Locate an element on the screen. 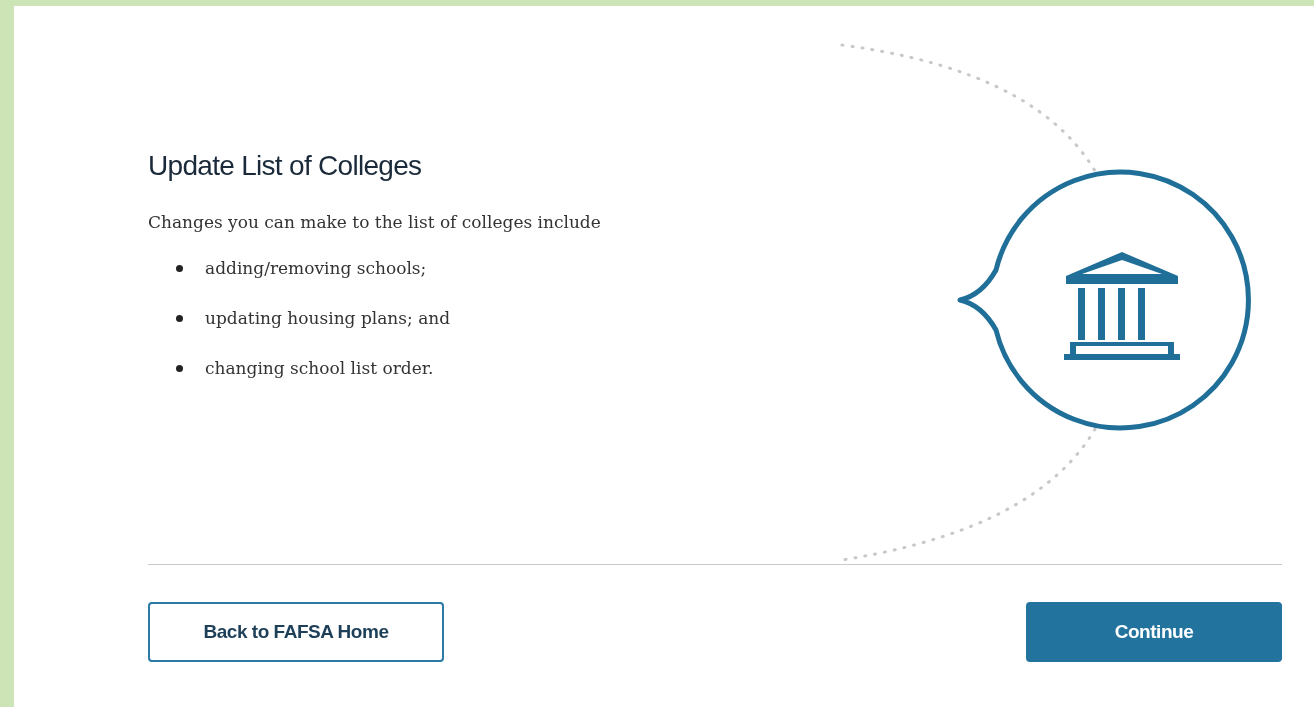  intro-text: Changes you can make to the list of colleges include is located at coordinates (375, 222).